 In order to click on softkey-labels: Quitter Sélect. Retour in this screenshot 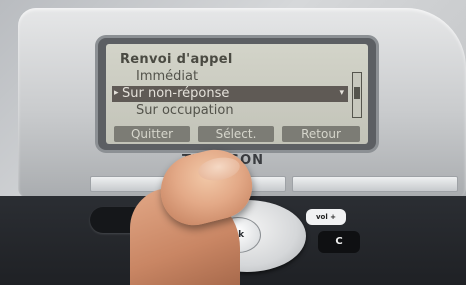, I will do `click(237, 134)`.